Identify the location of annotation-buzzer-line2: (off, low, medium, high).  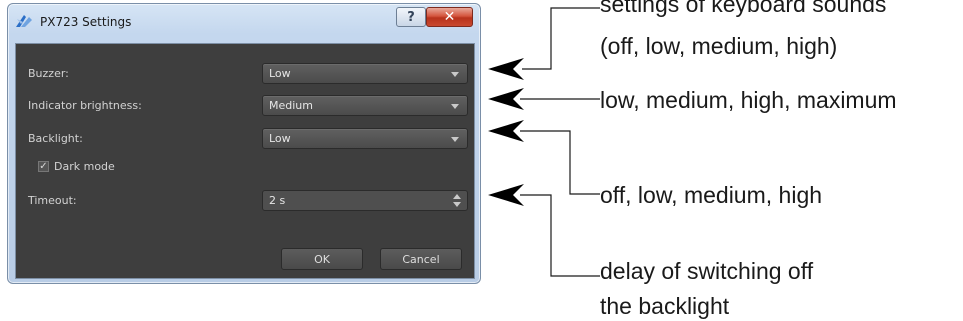
(719, 46).